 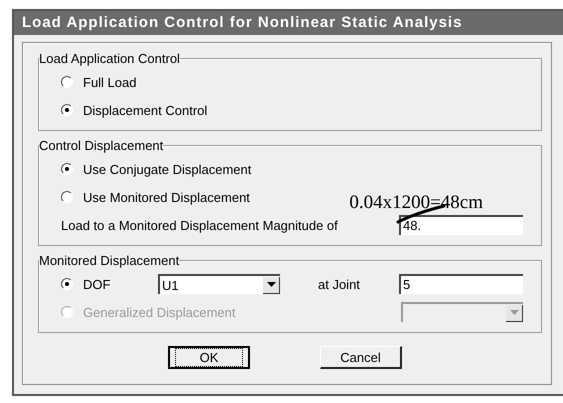 What do you see at coordinates (109, 260) in the screenshot?
I see `group-title: Monitored Displacement` at bounding box center [109, 260].